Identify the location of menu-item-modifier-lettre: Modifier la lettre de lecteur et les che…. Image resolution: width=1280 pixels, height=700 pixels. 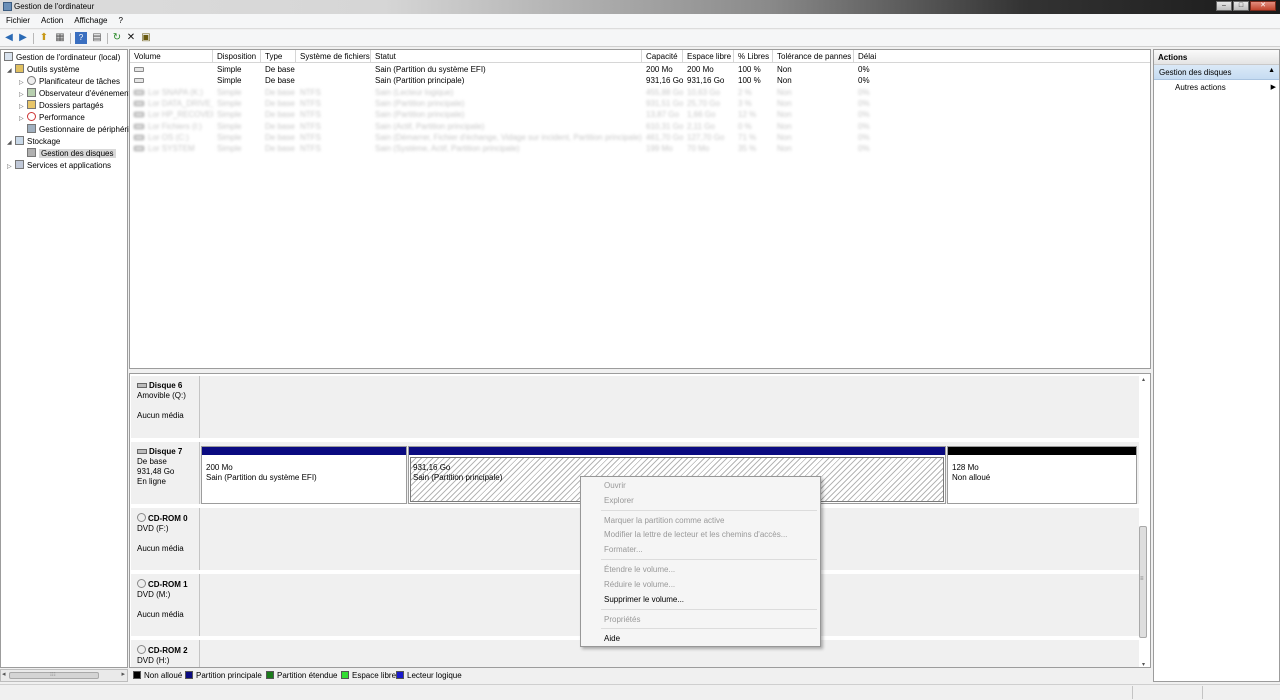
(695, 534).